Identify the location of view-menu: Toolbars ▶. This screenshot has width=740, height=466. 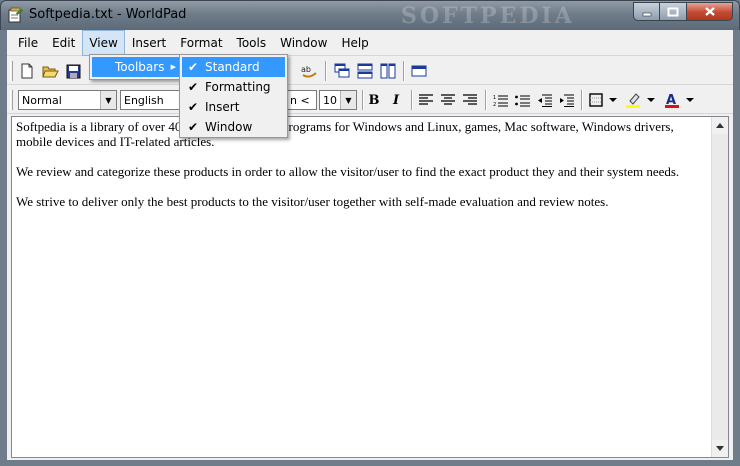
(136, 67).